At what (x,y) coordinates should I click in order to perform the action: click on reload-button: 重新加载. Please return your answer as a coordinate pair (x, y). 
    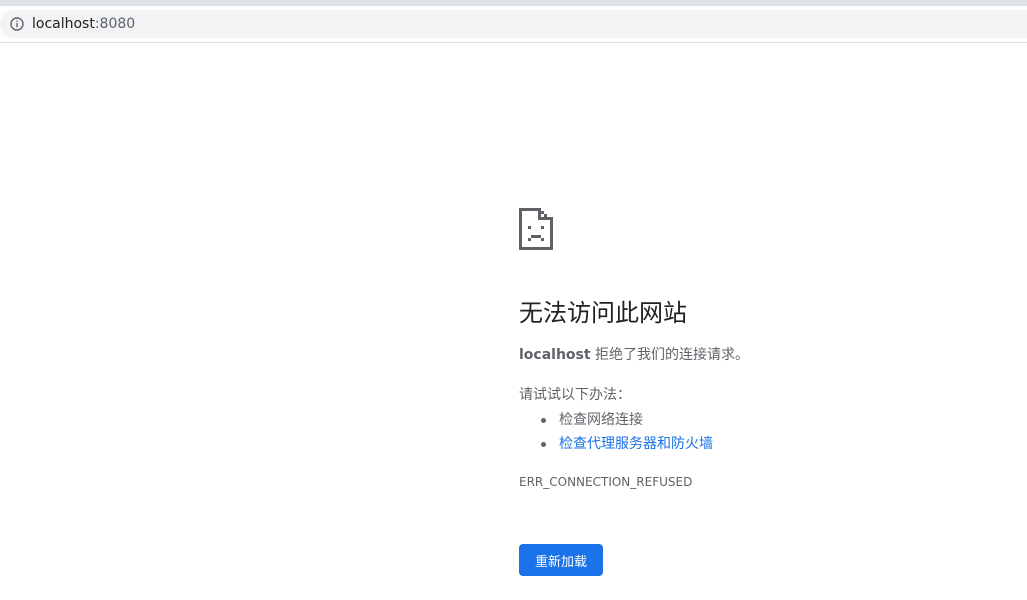
    Looking at the image, I should click on (561, 560).